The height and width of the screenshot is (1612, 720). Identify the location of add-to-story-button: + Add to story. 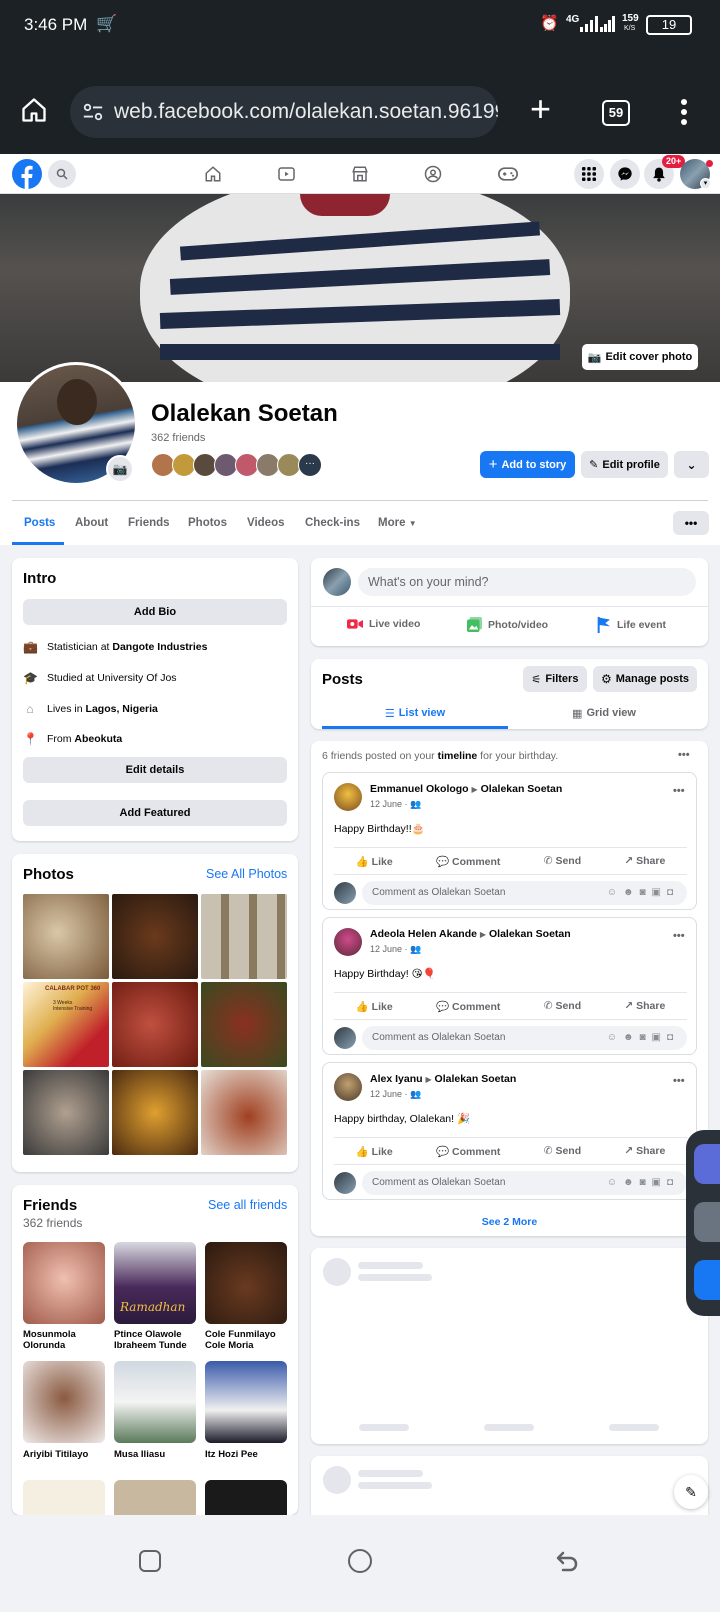
(527, 464).